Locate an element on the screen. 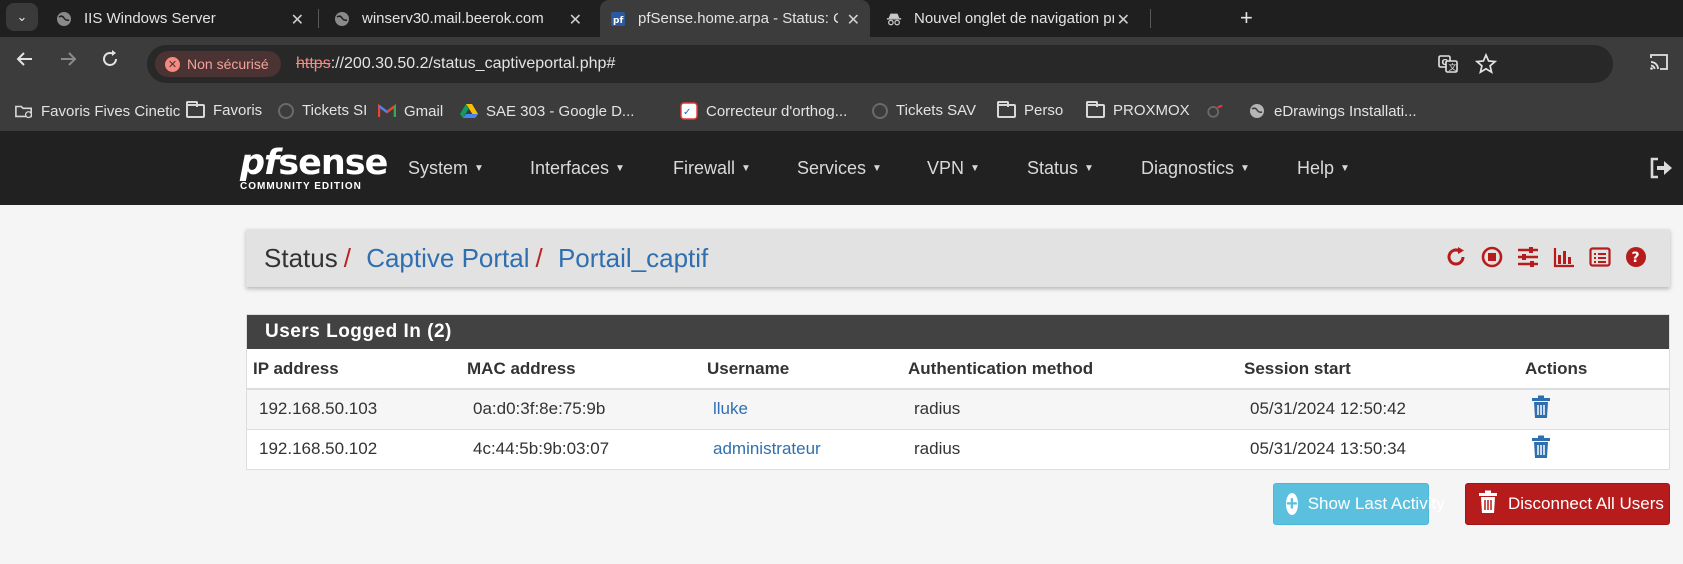 The width and height of the screenshot is (1683, 564). help-icon: ? is located at coordinates (1636, 257).